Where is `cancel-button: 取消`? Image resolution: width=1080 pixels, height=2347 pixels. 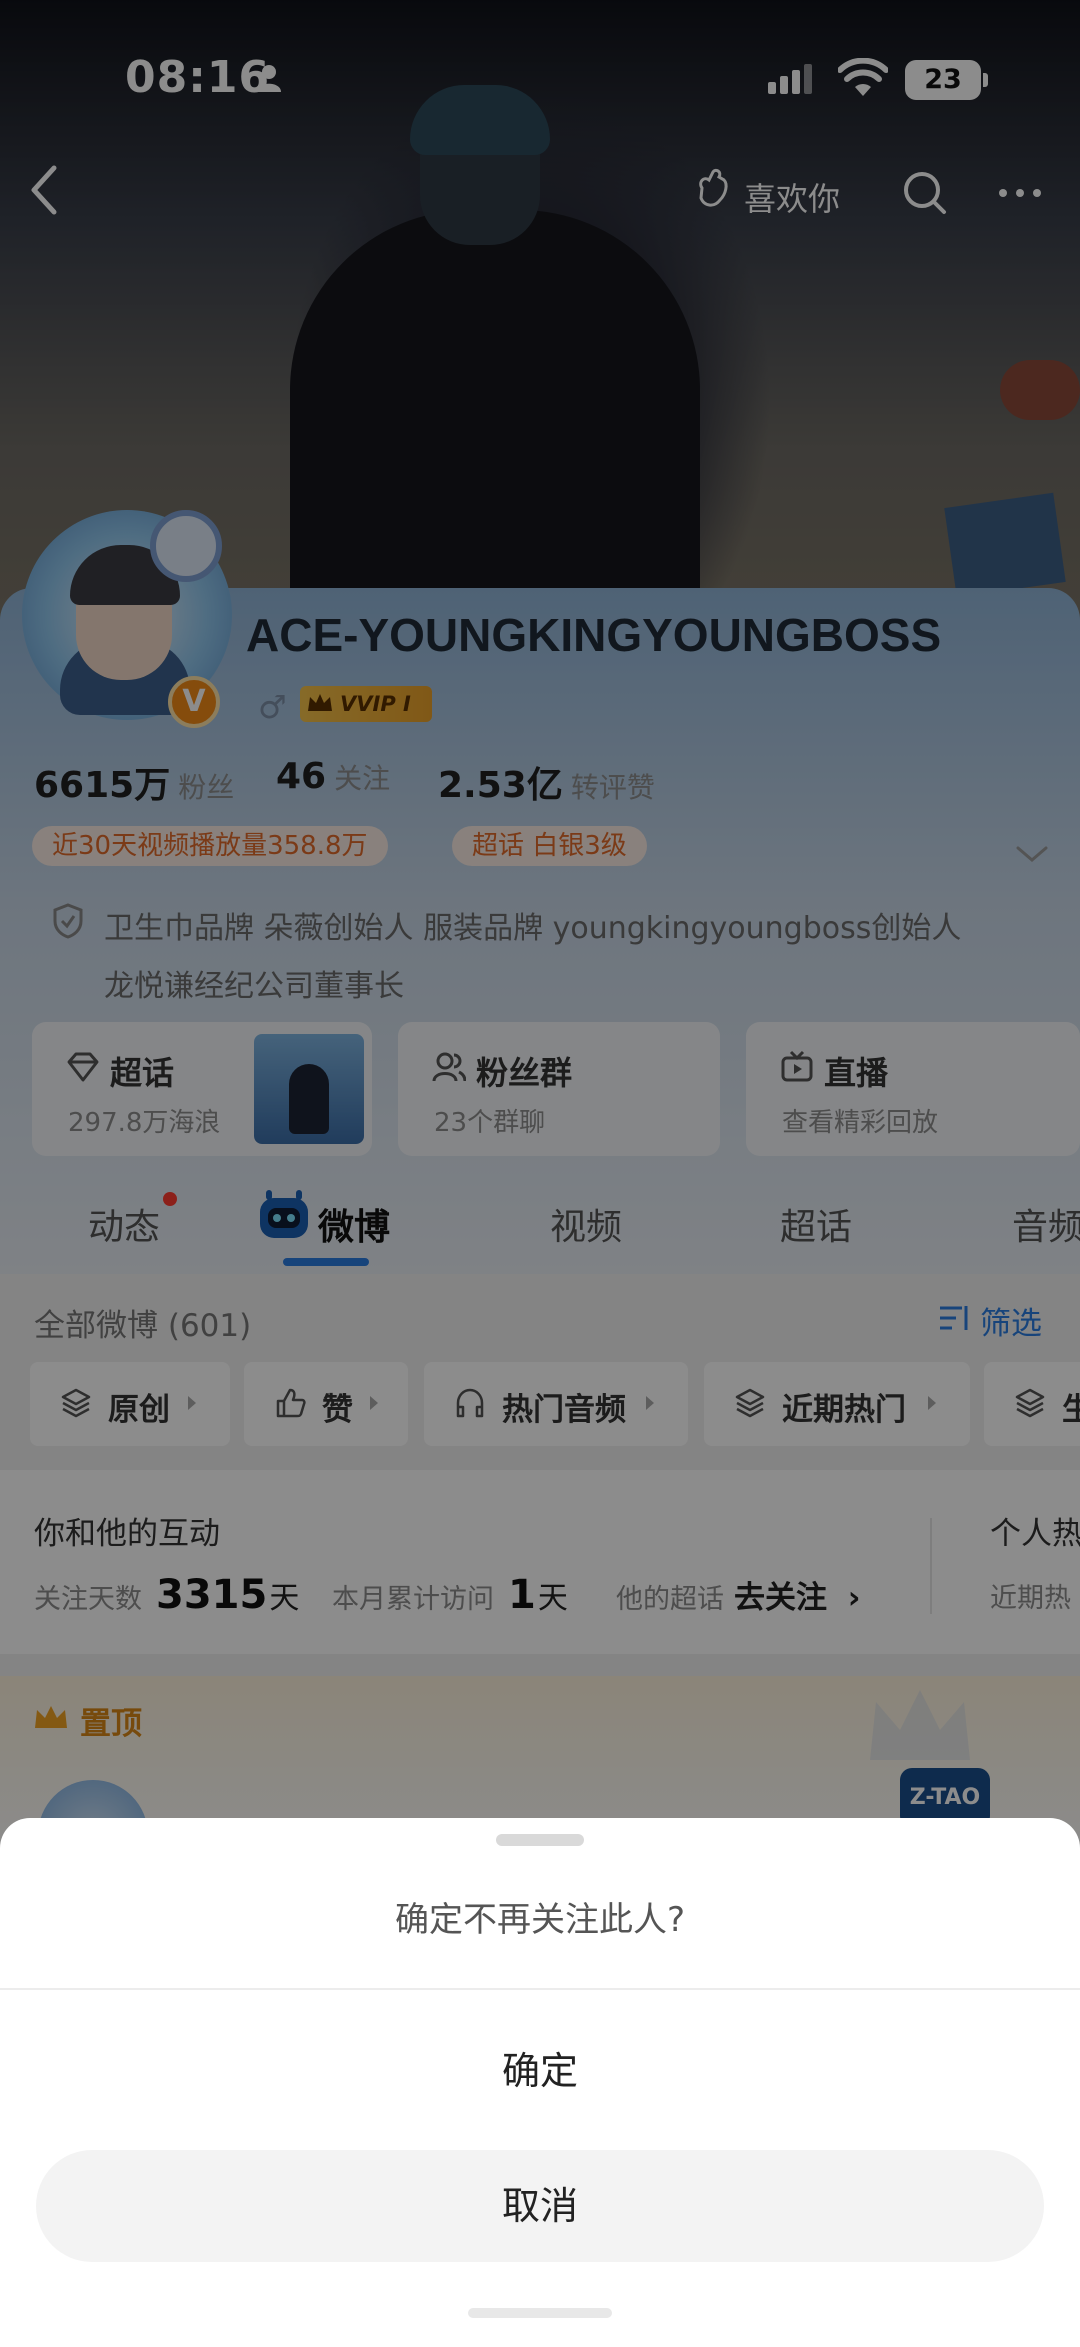
cancel-button: 取消 is located at coordinates (540, 2206).